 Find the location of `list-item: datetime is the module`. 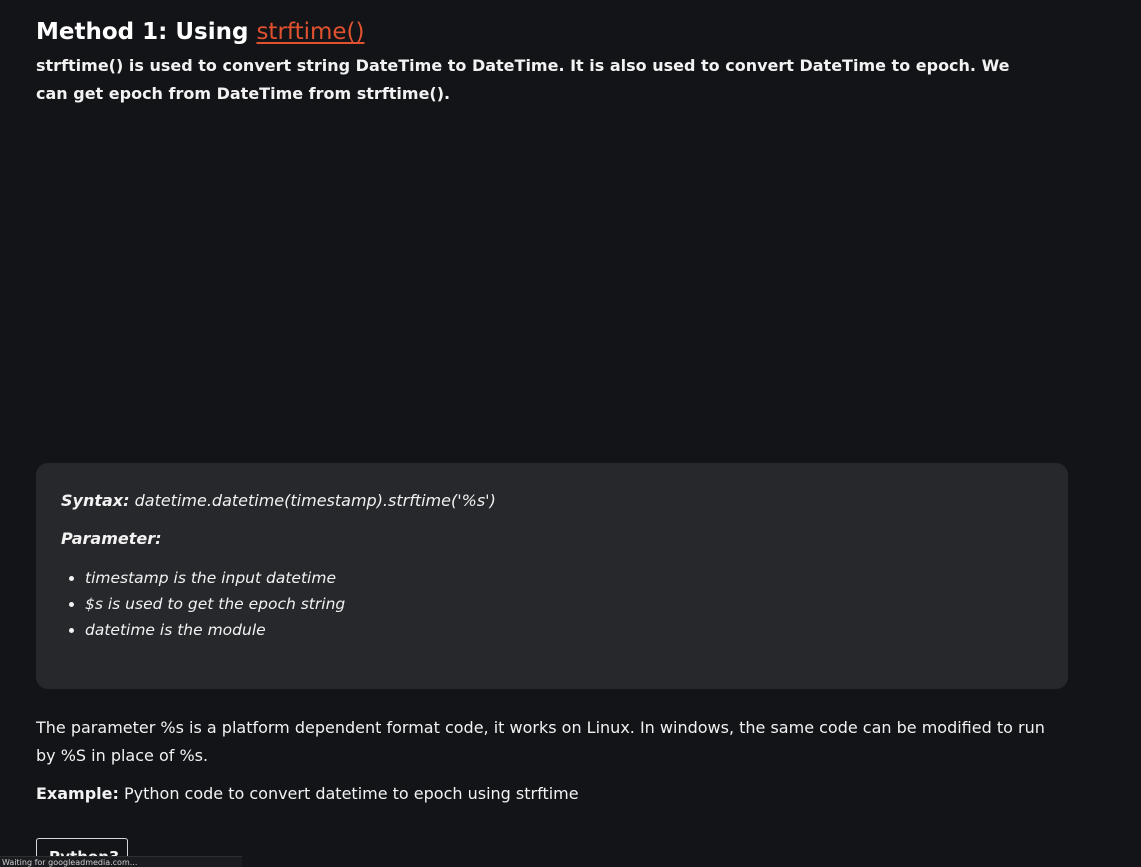

list-item: datetime is the module is located at coordinates (215, 630).